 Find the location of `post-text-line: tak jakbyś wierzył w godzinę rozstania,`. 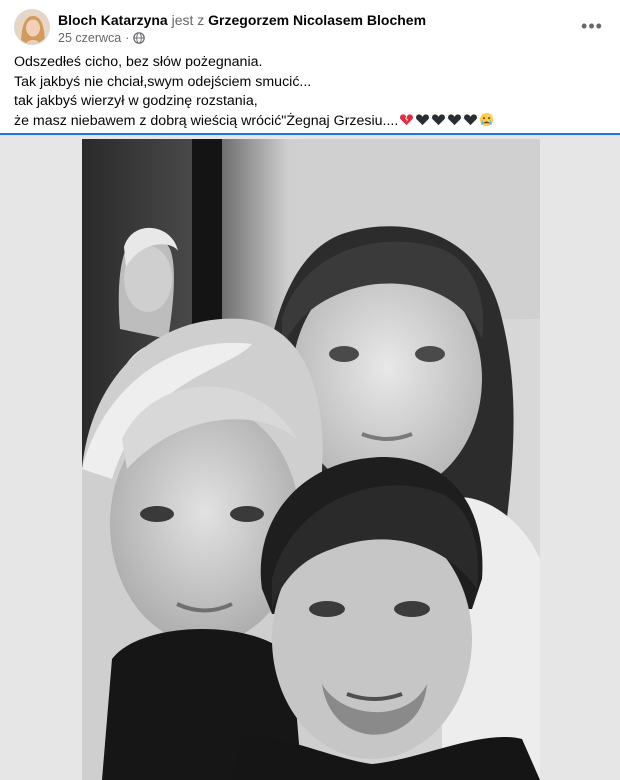

post-text-line: tak jakbyś wierzył w godzinę rozstania, is located at coordinates (136, 101).